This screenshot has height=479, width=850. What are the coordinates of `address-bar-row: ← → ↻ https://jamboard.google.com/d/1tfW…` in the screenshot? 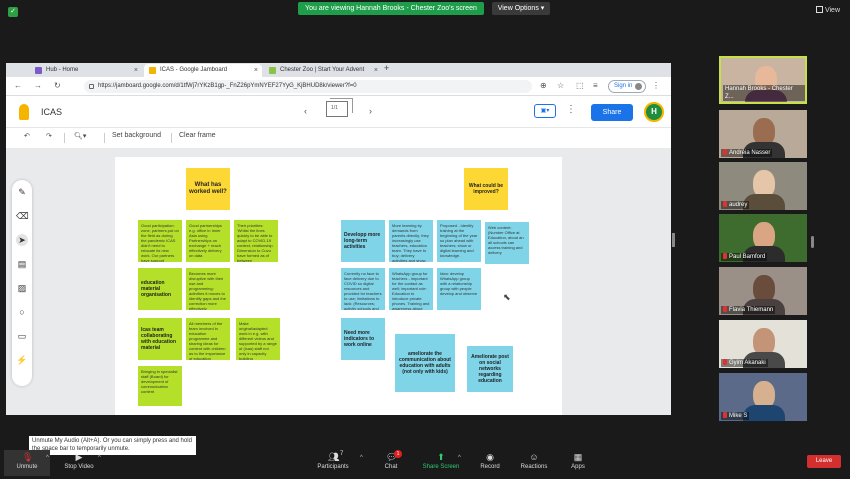 It's located at (338, 86).